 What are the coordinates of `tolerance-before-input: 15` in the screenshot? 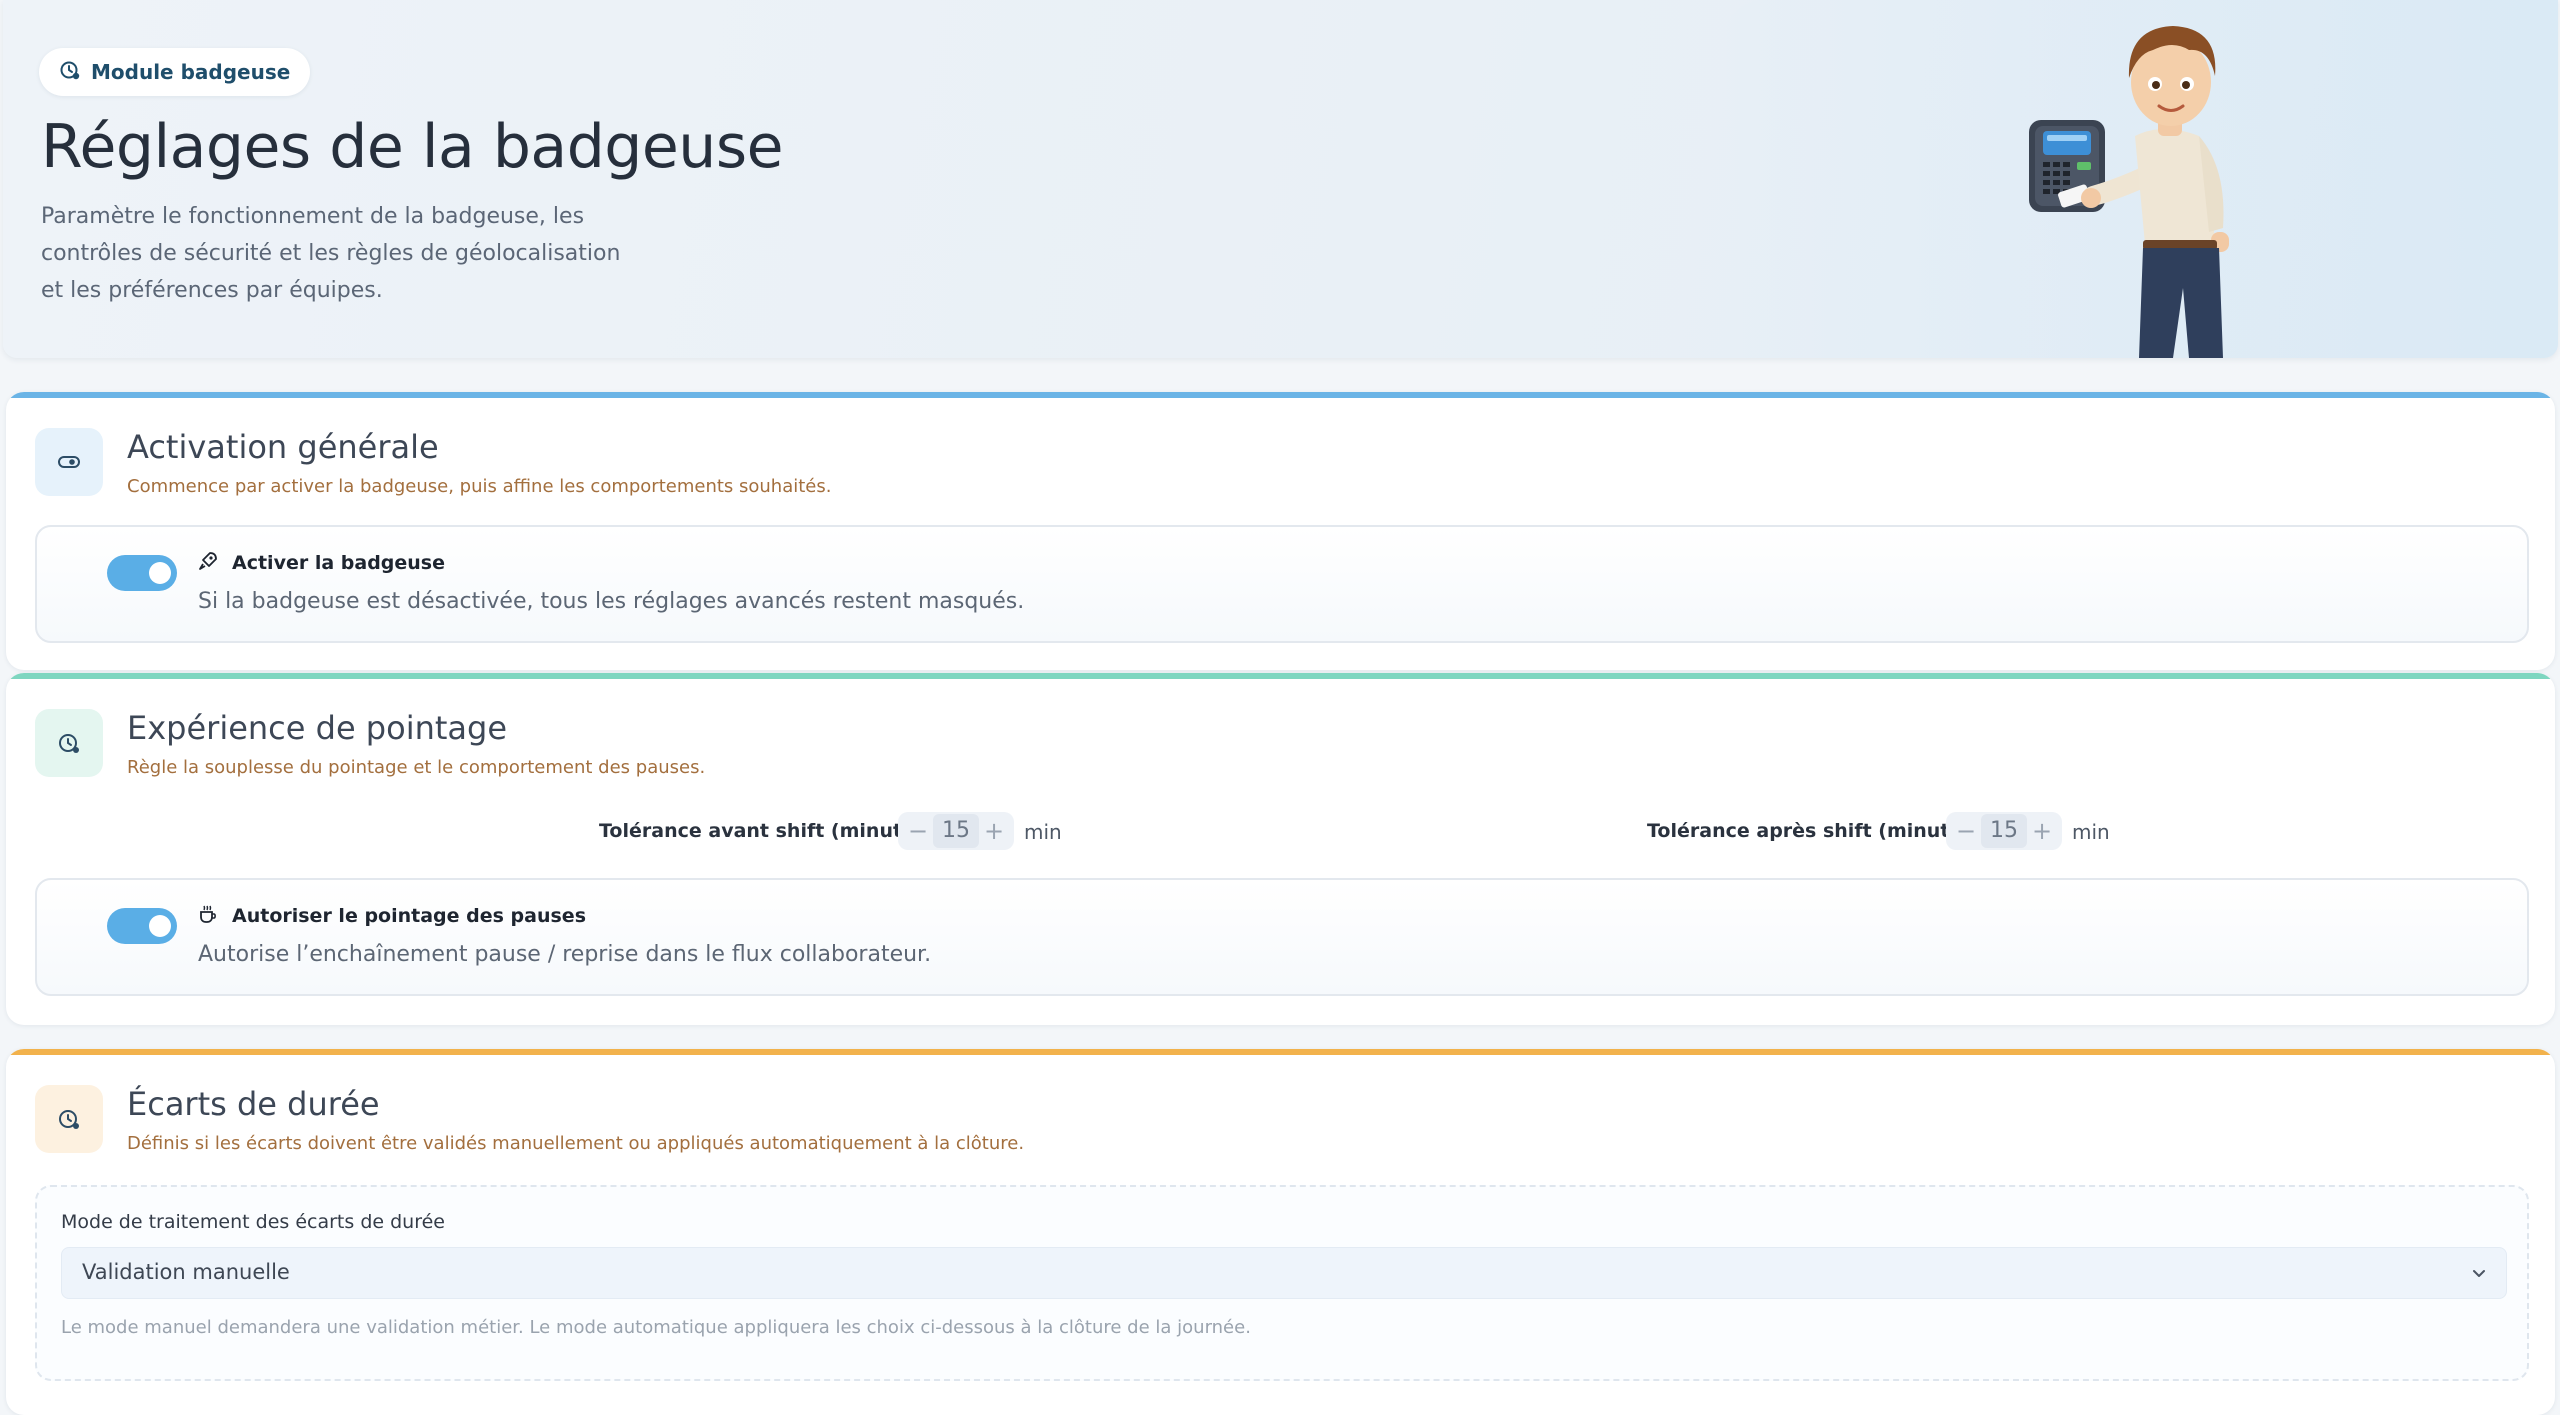 It's located at (956, 831).